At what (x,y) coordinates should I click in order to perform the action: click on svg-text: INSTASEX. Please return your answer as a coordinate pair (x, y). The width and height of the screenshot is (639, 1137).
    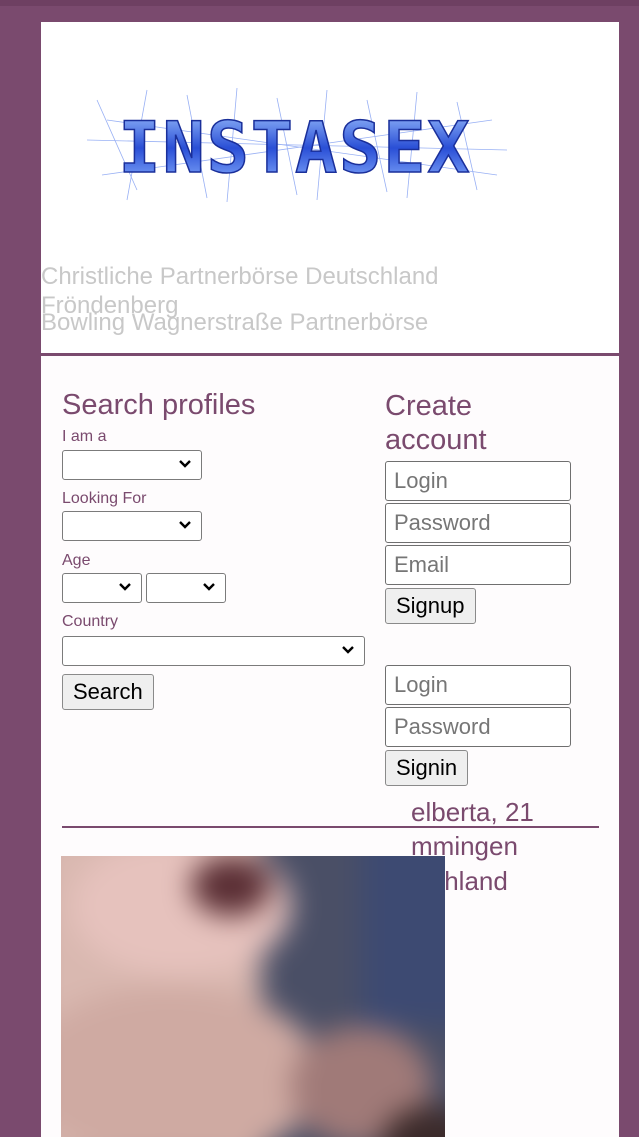
    Looking at the image, I should click on (294, 148).